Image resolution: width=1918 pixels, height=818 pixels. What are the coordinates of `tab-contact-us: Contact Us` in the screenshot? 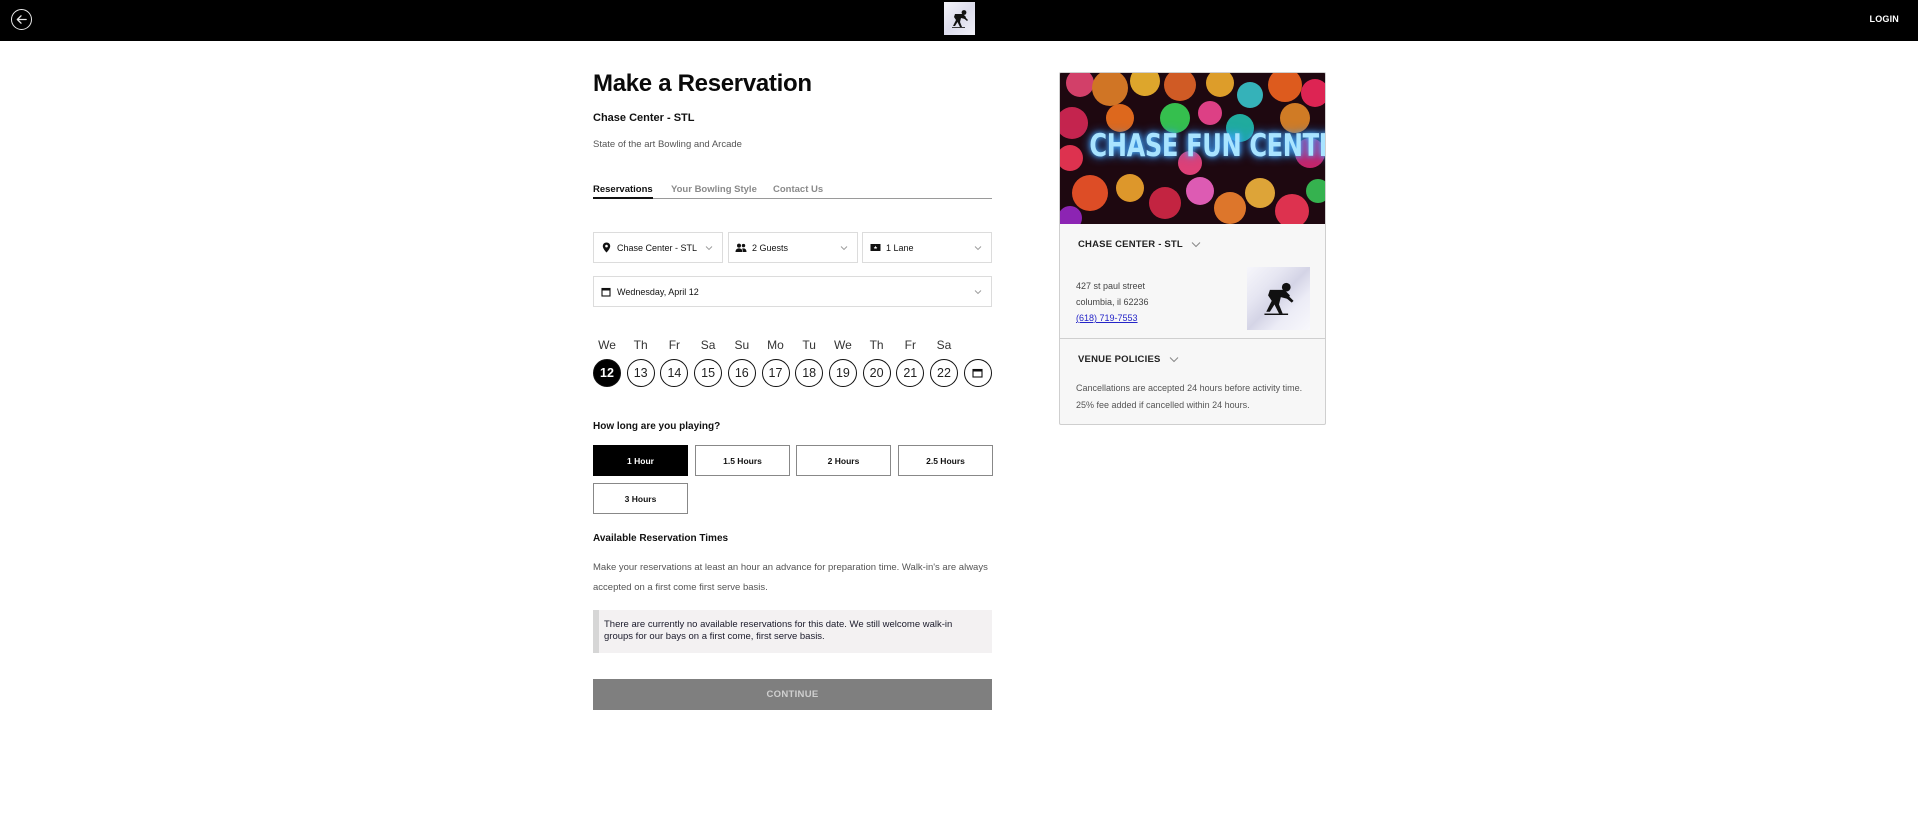 It's located at (798, 191).